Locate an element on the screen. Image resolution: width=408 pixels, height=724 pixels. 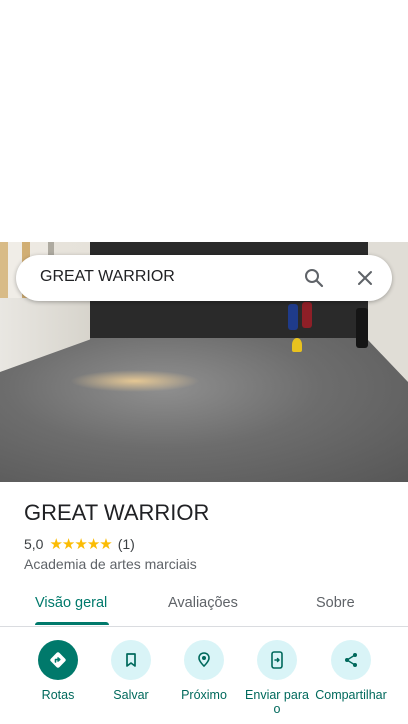
share-icon is located at coordinates (351, 660).